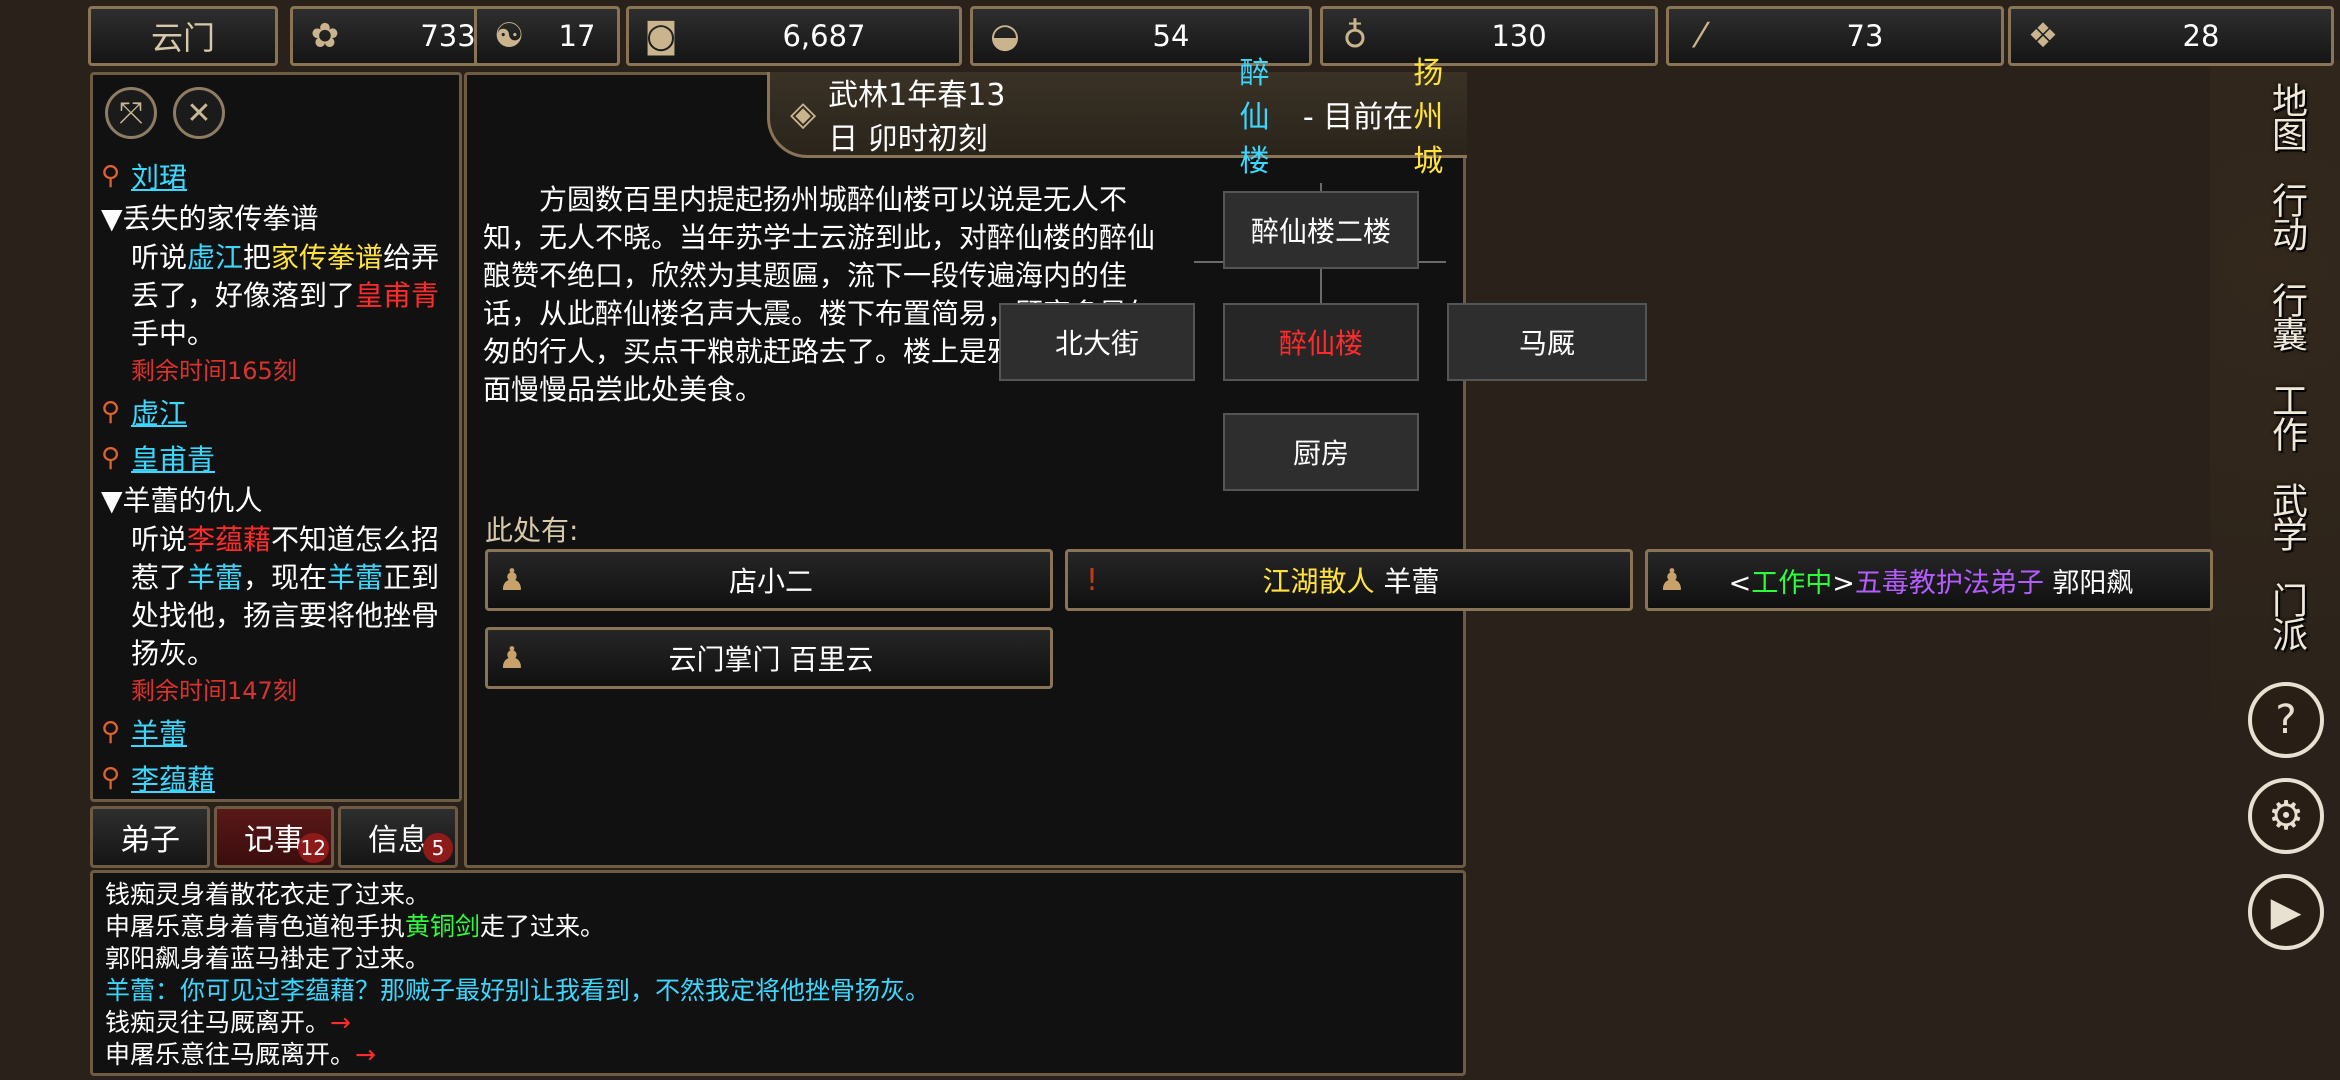 The image size is (2340, 1080). Describe the element at coordinates (279, 501) in the screenshot. I see `quest-title: ▼羊蕾的仇人` at that location.